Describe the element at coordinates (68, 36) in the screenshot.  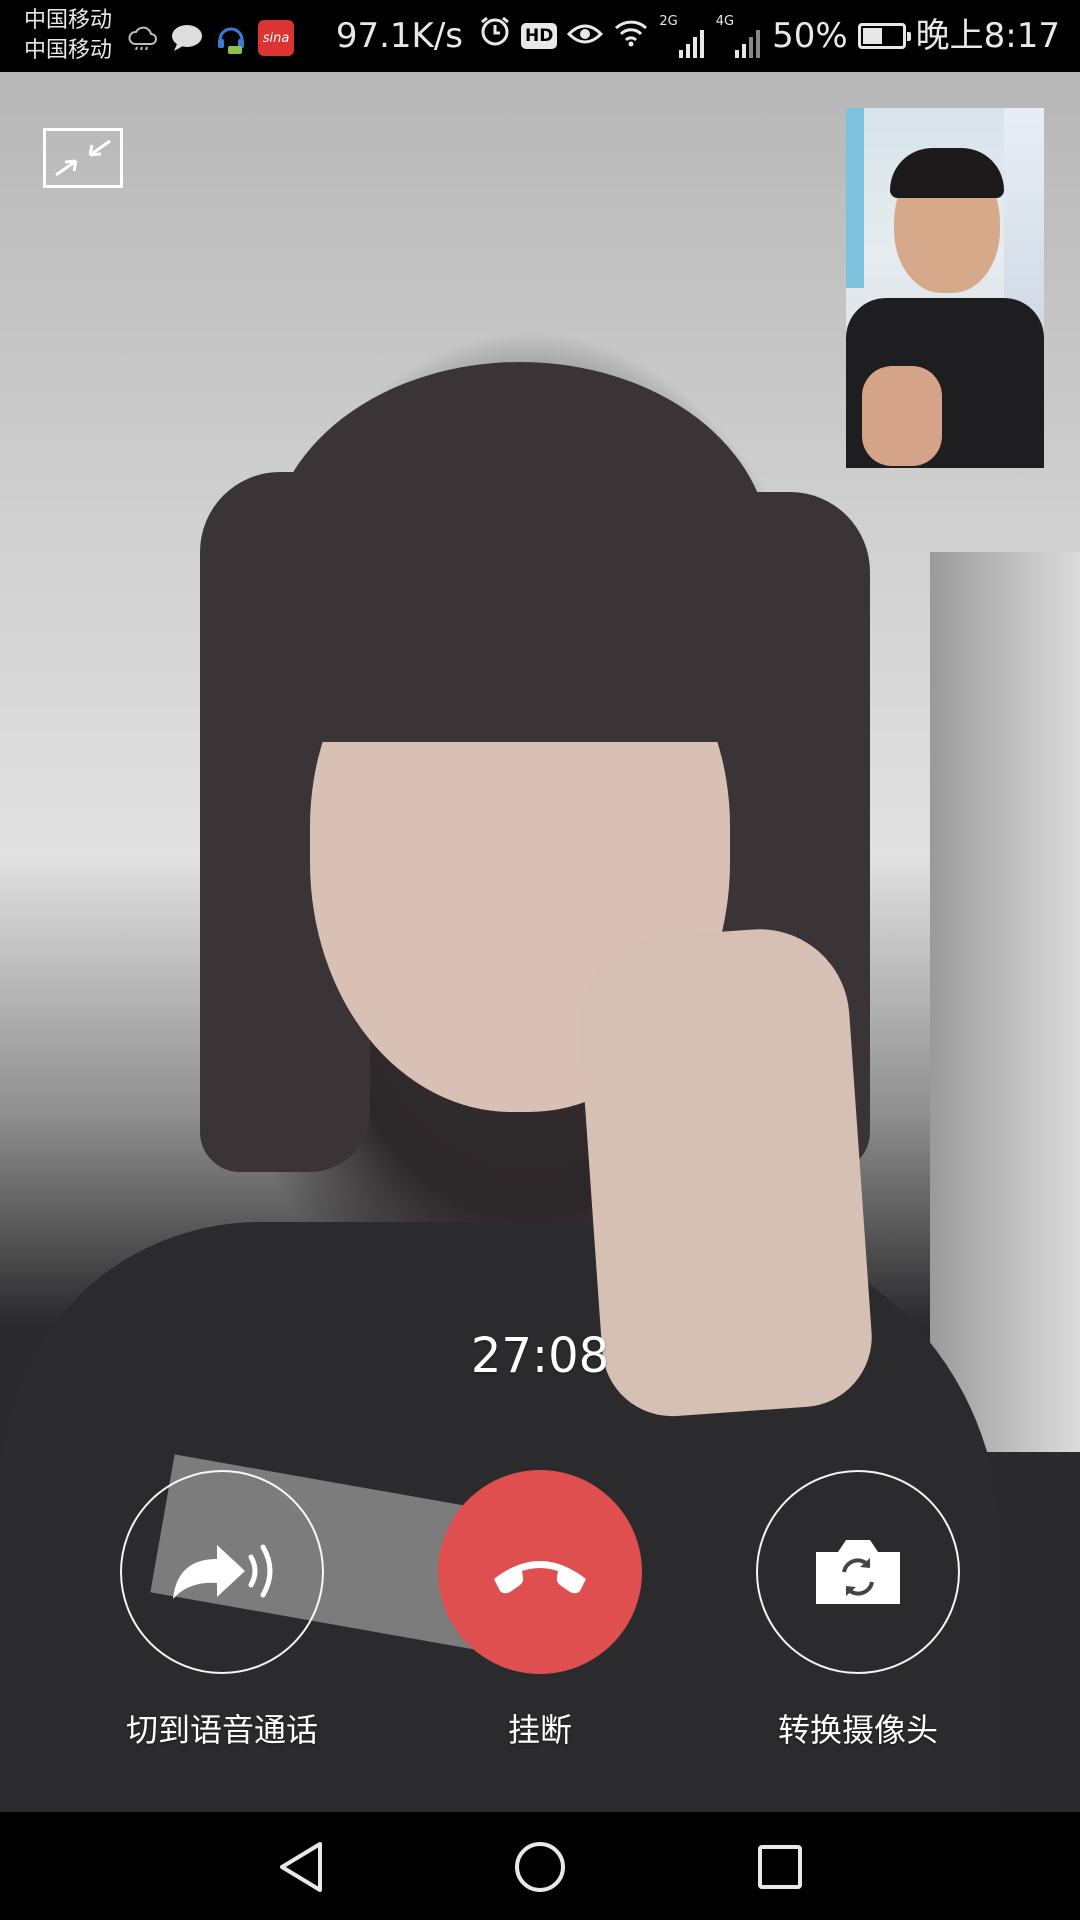
I see `carrier-labels: 中国移动 中国移动` at that location.